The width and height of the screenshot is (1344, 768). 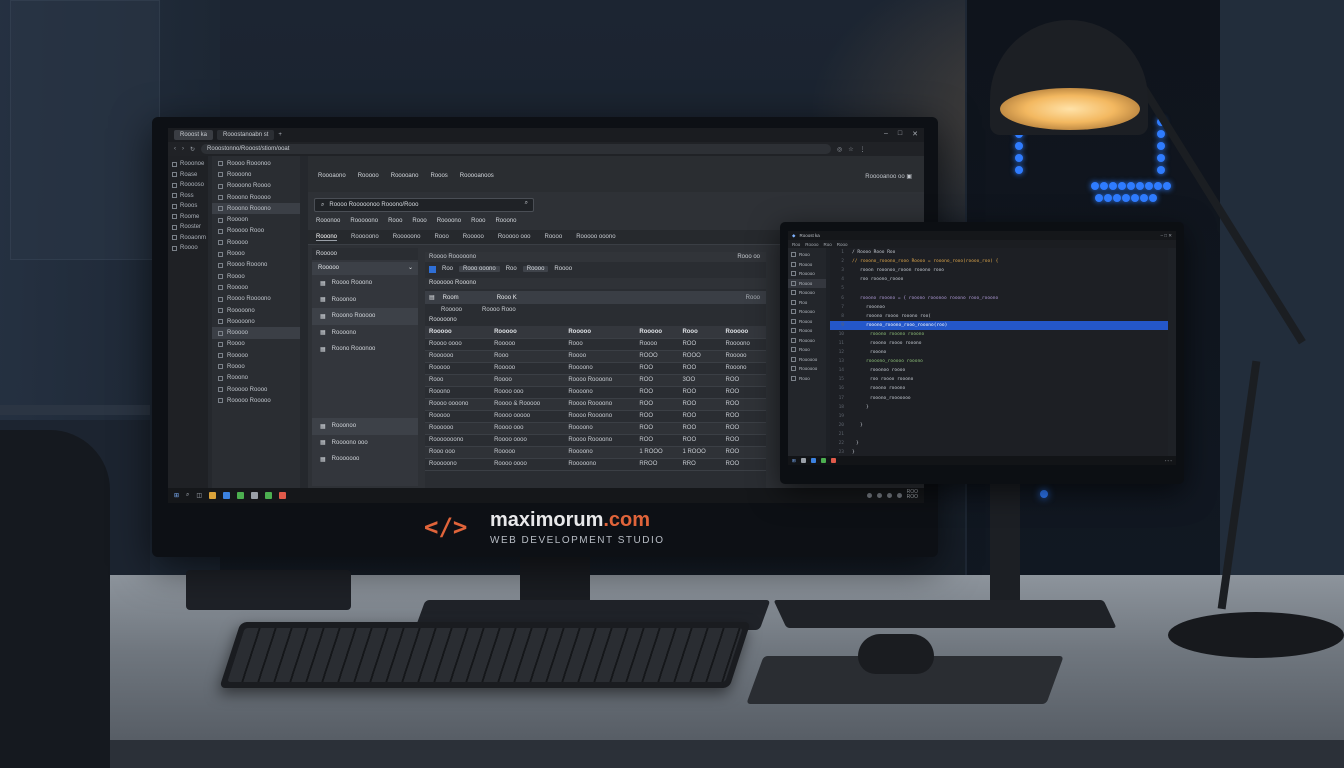 What do you see at coordinates (477, 176) in the screenshot?
I see `top-link: Rooooanoos` at bounding box center [477, 176].